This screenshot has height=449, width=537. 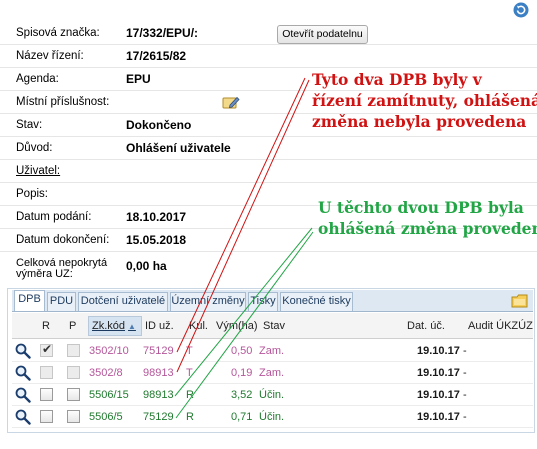 What do you see at coordinates (242, 373) in the screenshot?
I see `cell-vym: 0,19` at bounding box center [242, 373].